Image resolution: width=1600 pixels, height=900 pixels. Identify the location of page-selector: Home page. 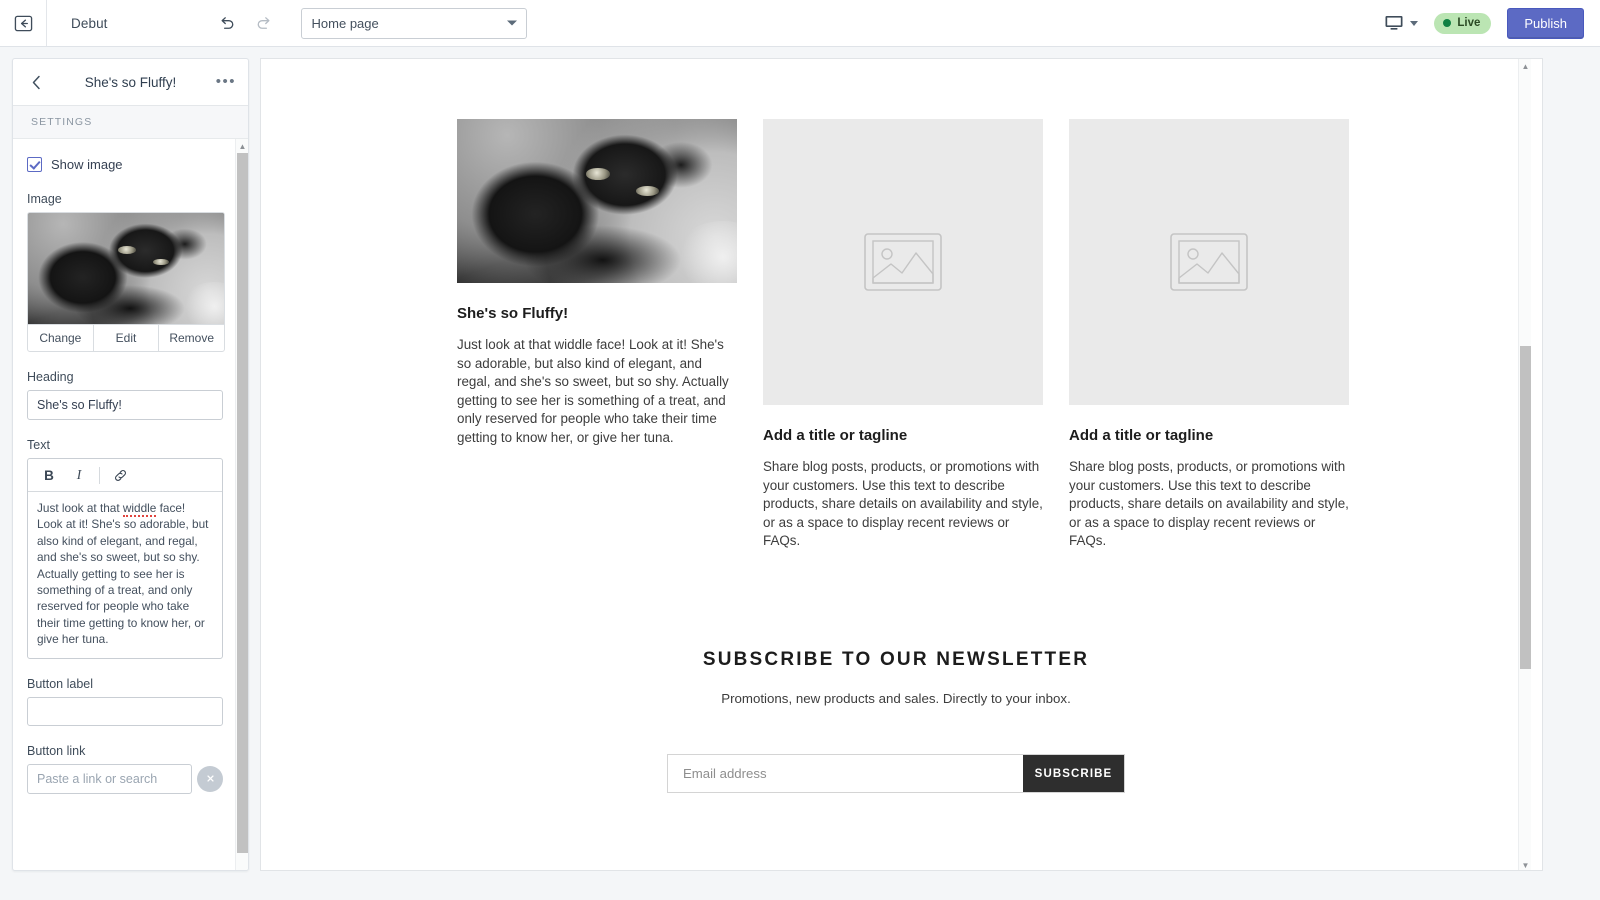
(413, 23).